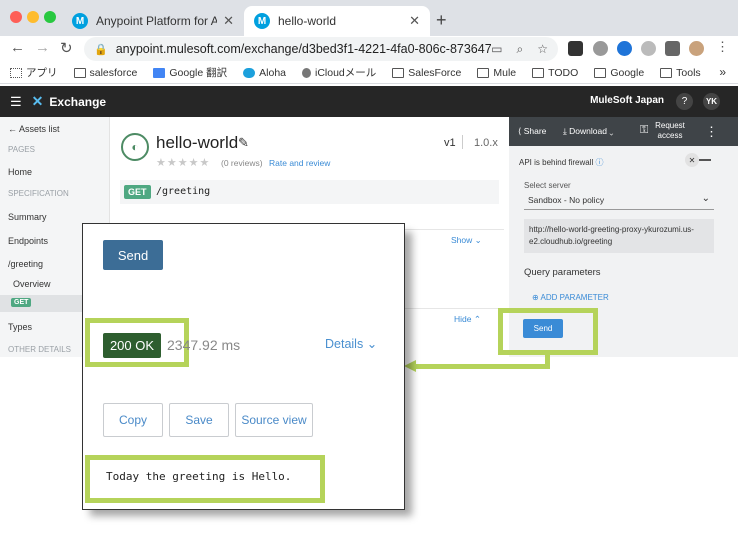  What do you see at coordinates (307, 21) in the screenshot?
I see `tab-title: hello-world` at bounding box center [307, 21].